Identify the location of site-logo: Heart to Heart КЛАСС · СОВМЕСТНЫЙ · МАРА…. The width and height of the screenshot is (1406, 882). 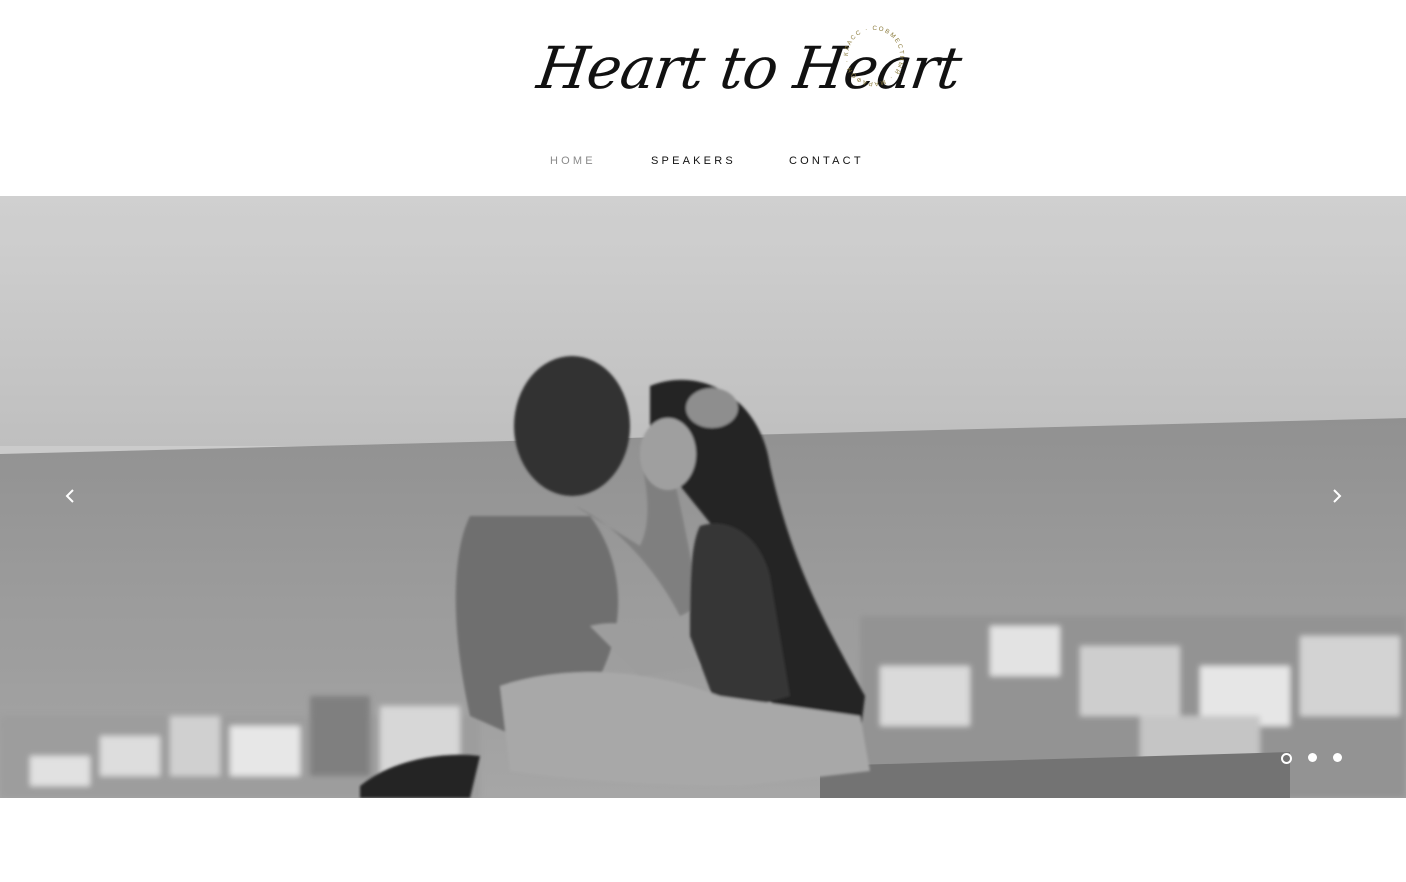
(749, 74).